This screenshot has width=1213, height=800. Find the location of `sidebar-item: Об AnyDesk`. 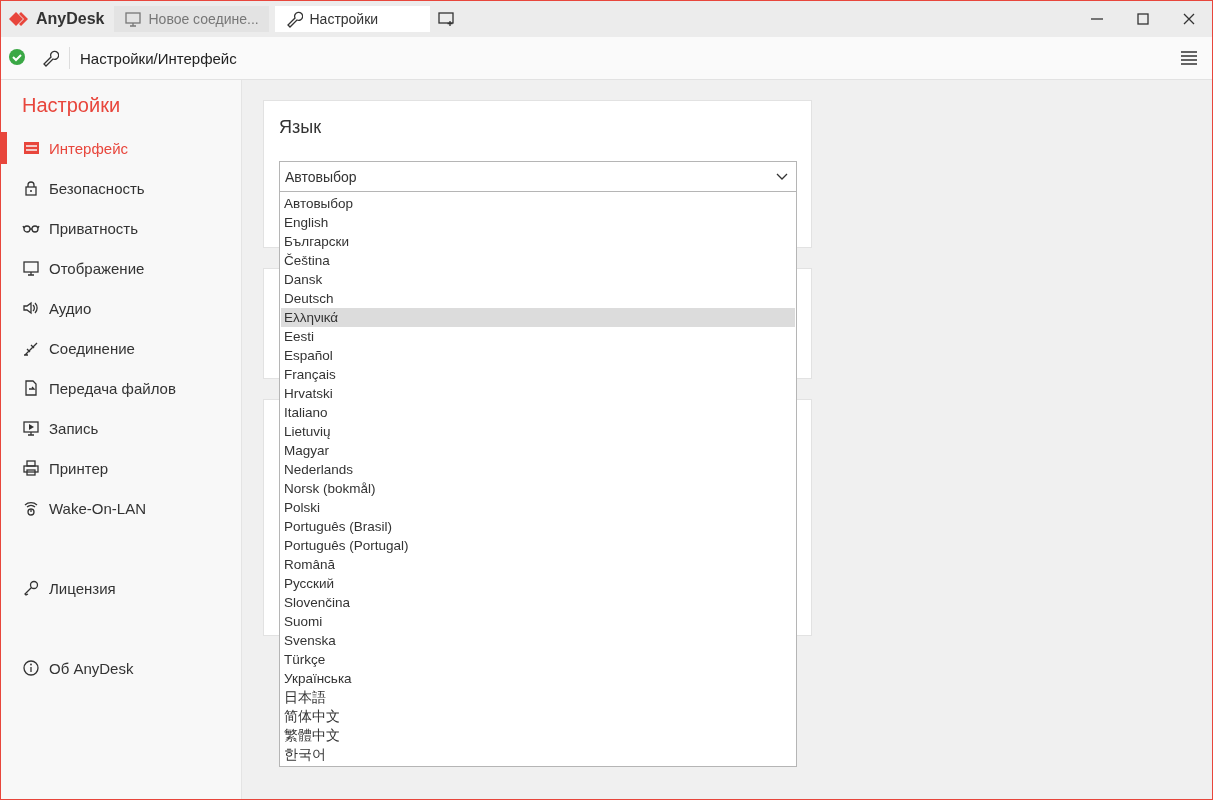

sidebar-item: Об AnyDesk is located at coordinates (121, 668).